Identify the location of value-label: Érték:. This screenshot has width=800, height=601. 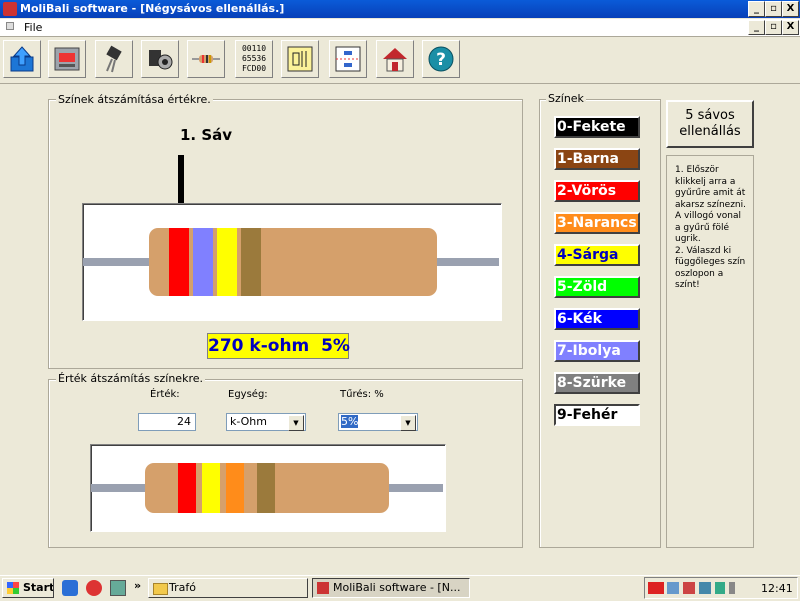
(165, 394).